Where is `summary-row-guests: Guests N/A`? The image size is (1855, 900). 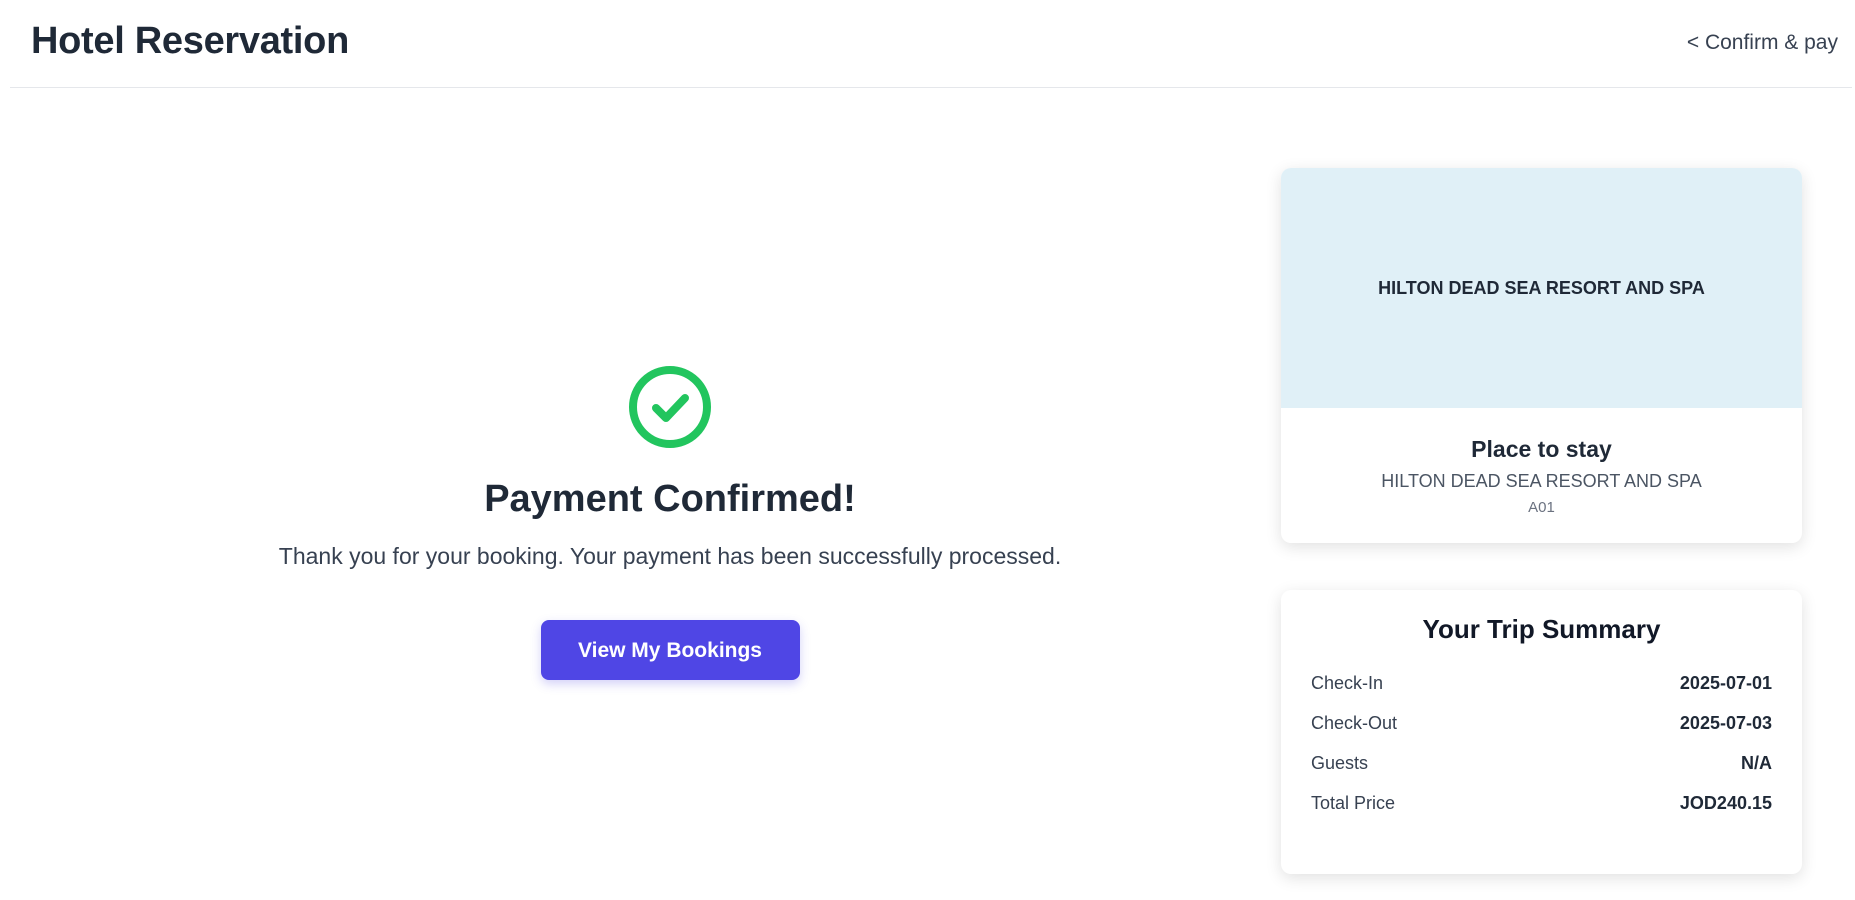
summary-row-guests: Guests N/A is located at coordinates (1541, 763).